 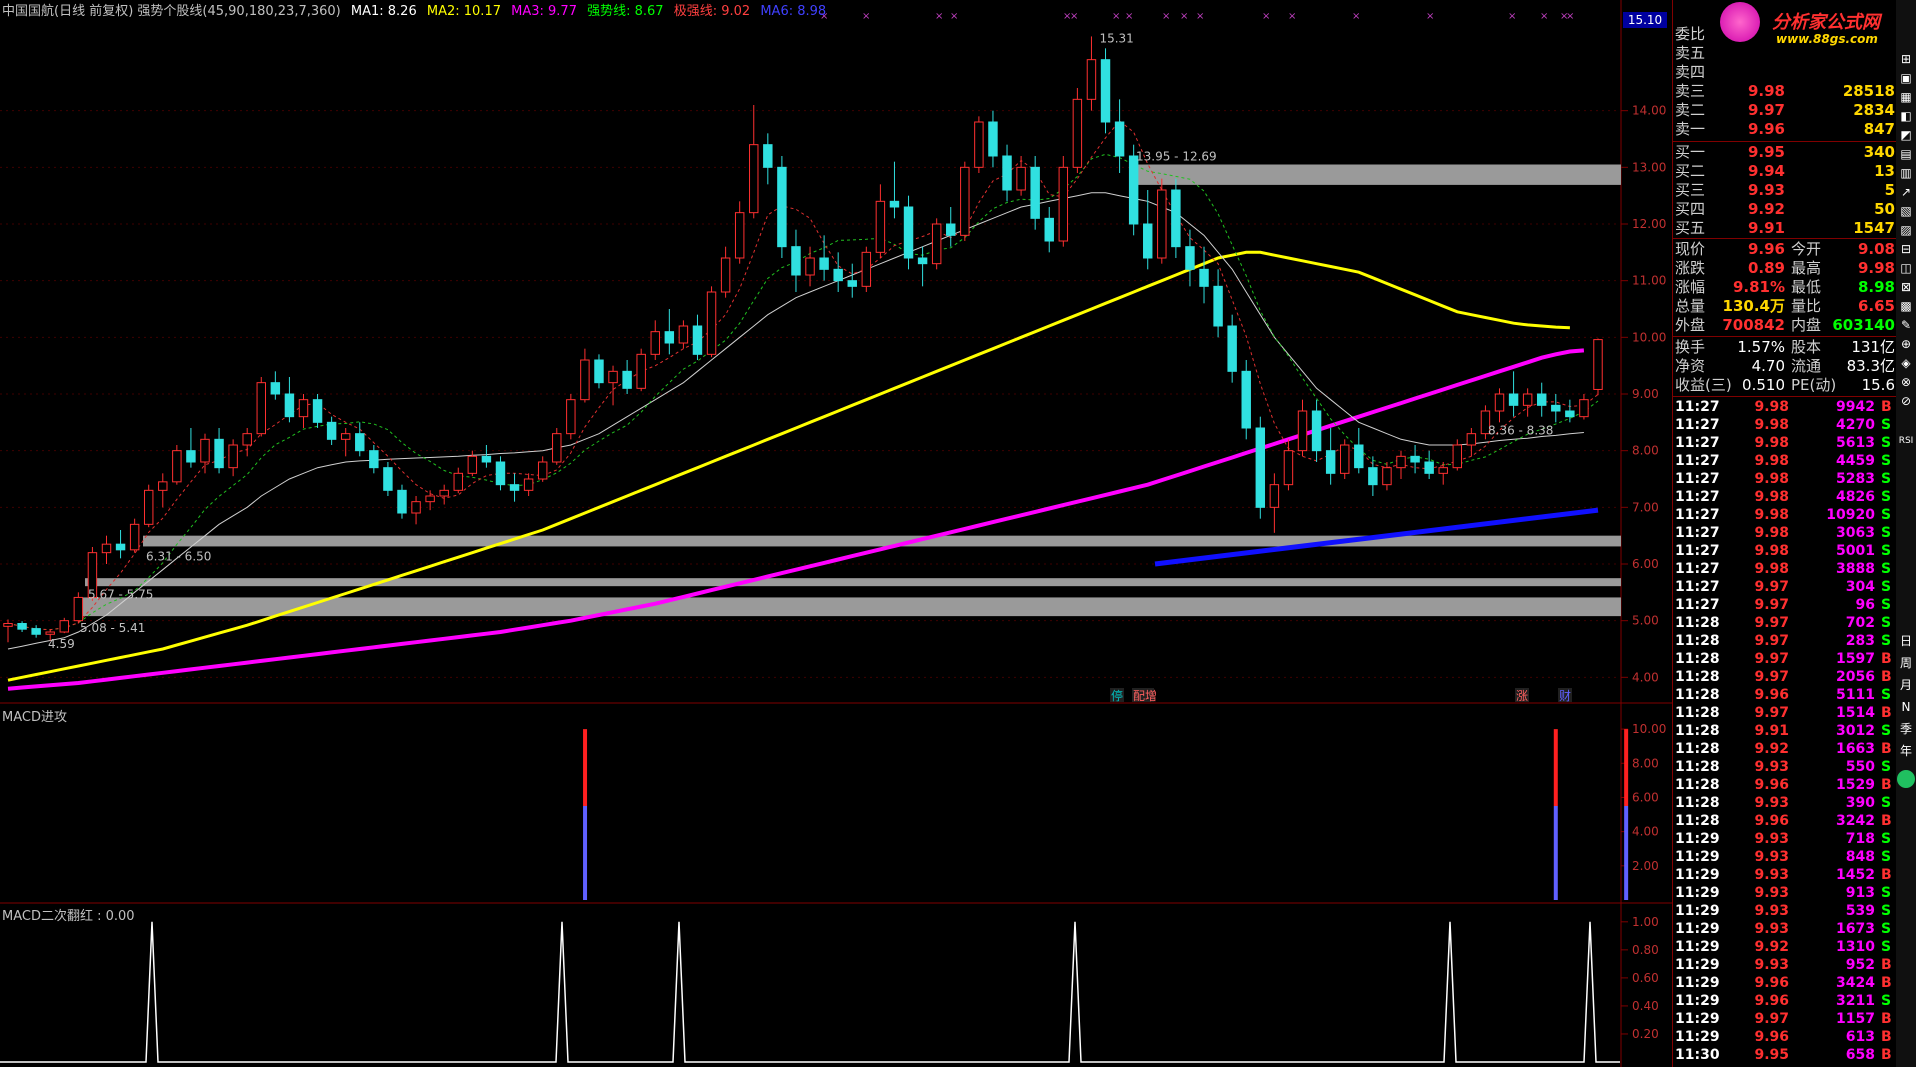 What do you see at coordinates (1766, 268) in the screenshot?
I see `quote-value: 0.89` at bounding box center [1766, 268].